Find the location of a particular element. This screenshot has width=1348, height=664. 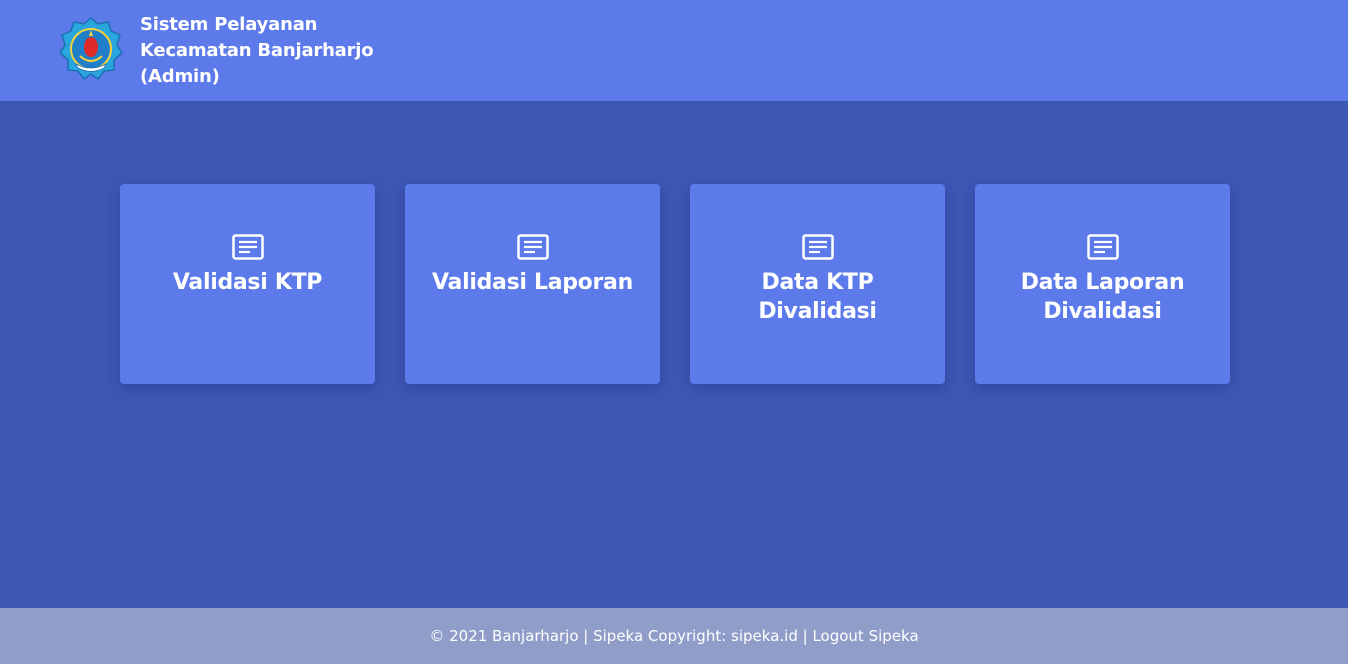

app-title-line-3: (Admin) is located at coordinates (180, 76).